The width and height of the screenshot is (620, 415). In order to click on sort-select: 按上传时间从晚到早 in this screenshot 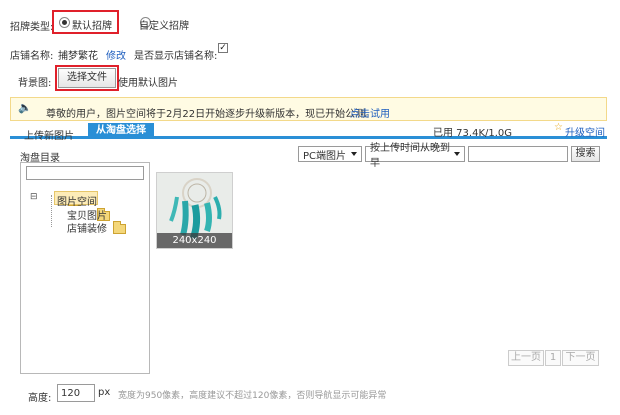, I will do `click(415, 156)`.